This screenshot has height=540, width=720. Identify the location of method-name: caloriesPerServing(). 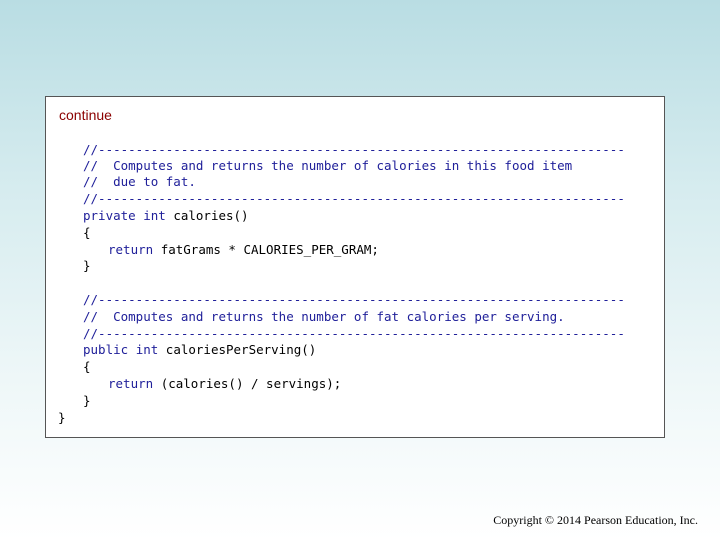
(241, 349).